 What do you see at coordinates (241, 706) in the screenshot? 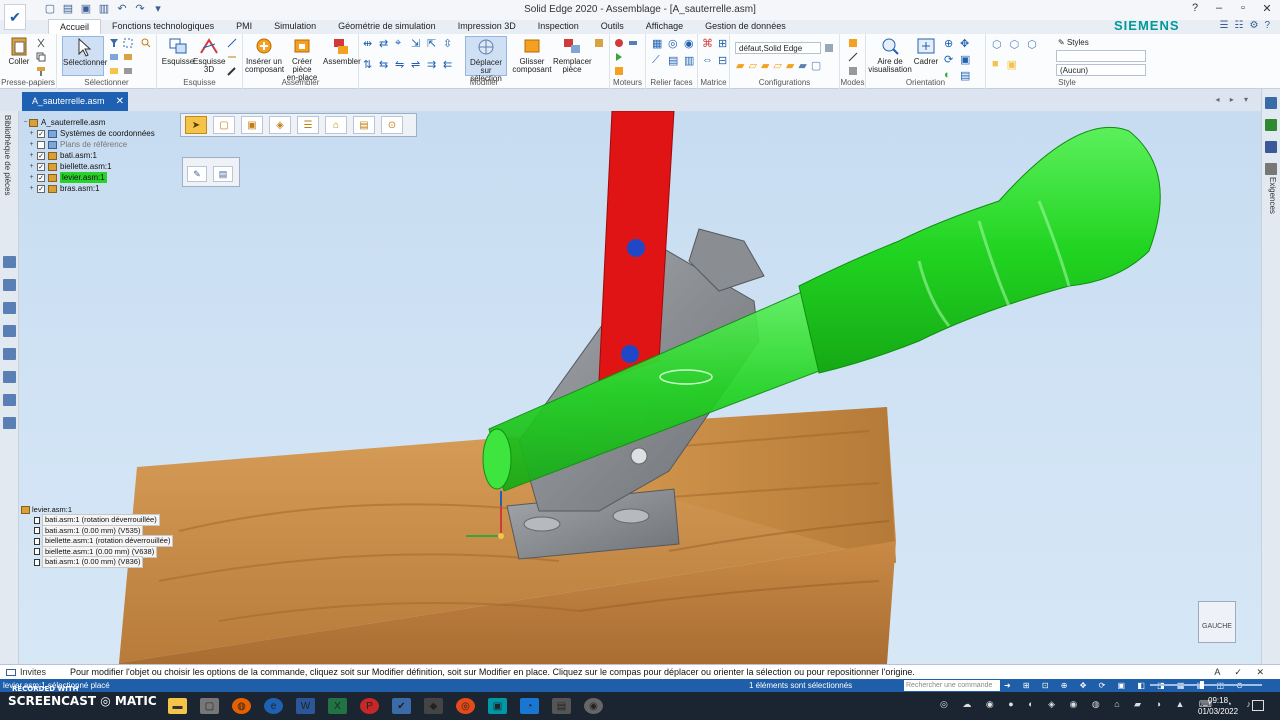
I see `firefox-icon: ◍` at bounding box center [241, 706].